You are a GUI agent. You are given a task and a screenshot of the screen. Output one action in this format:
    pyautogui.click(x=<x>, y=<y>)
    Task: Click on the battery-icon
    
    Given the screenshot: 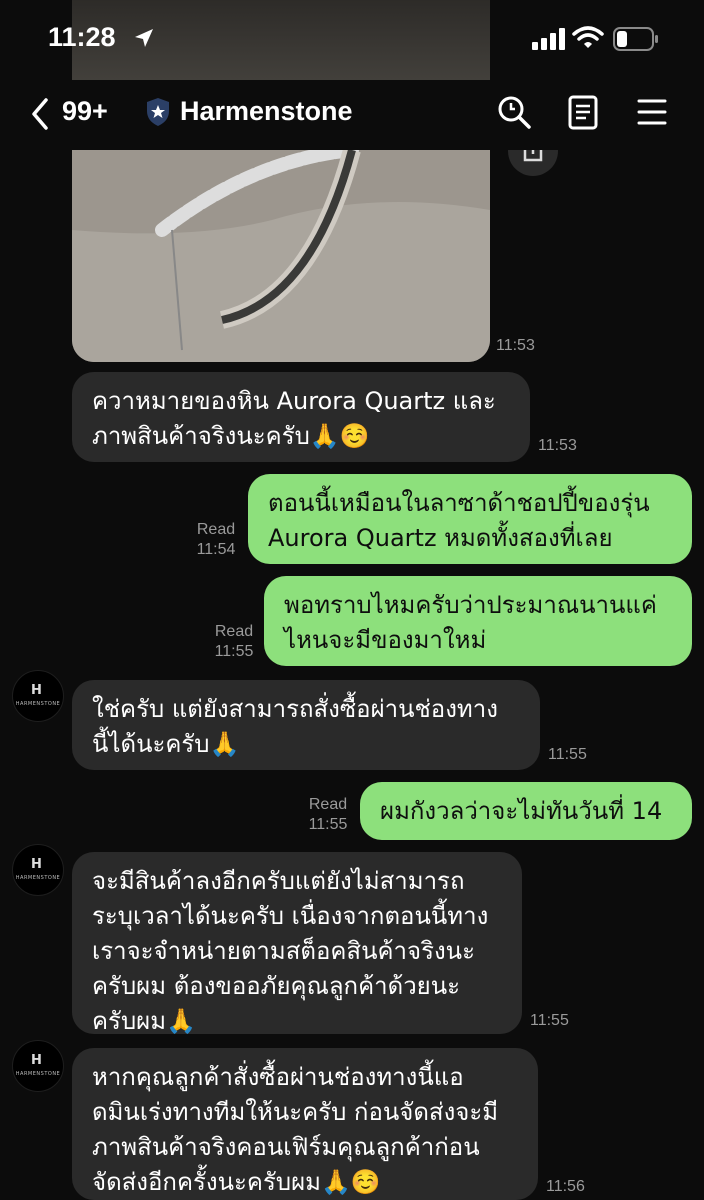 What is the action you would take?
    pyautogui.click(x=635, y=39)
    